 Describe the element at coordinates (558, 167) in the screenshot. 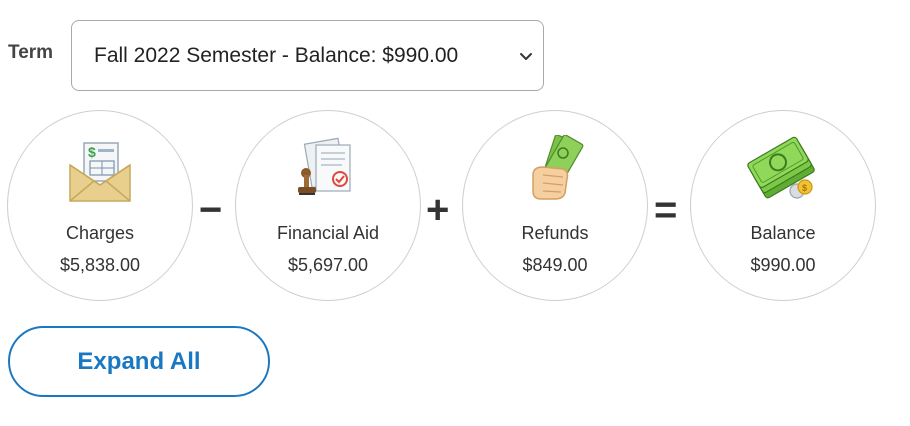

I see `hand-cash-icon` at that location.